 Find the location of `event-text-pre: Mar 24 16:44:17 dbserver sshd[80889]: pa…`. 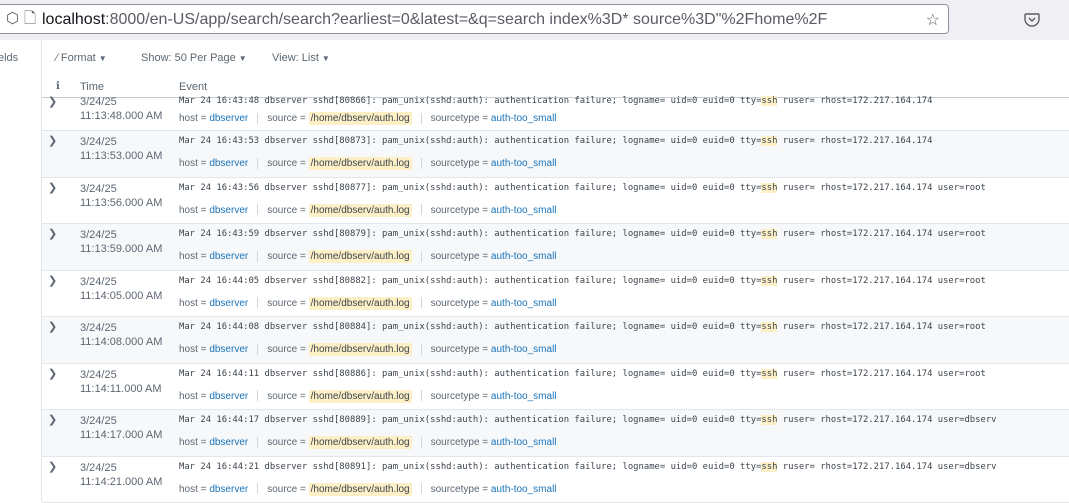

event-text-pre: Mar 24 16:44:17 dbserver sshd[80889]: pa… is located at coordinates (470, 420).